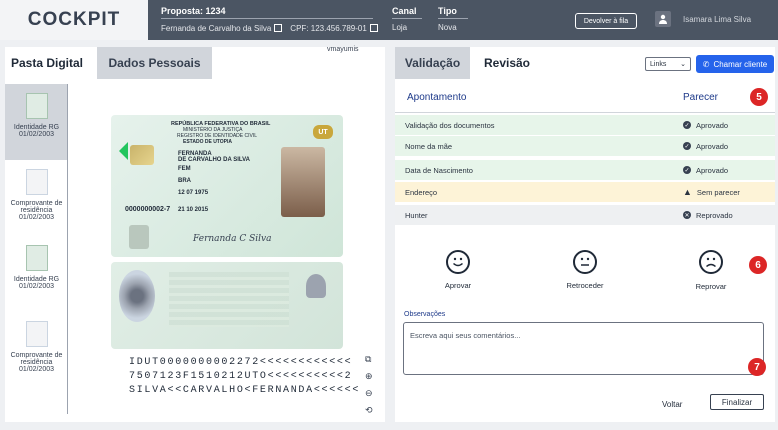 This screenshot has height=430, width=778. Describe the element at coordinates (303, 182) in the screenshot. I see `card-photo` at that location.